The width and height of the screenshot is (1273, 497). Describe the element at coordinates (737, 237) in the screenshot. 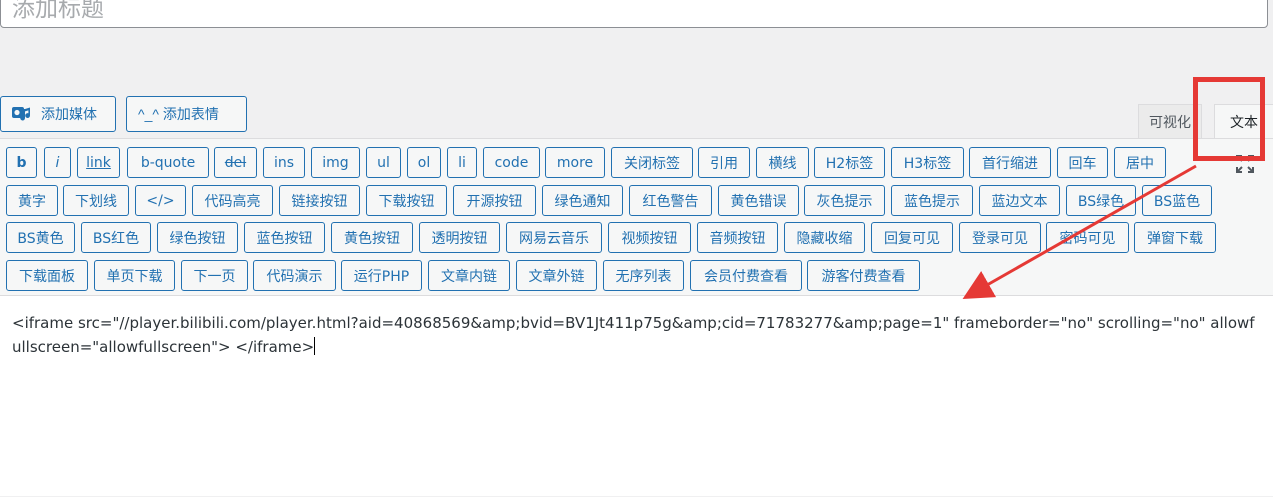

I see `qt-audio-btn-button: 音频按钮` at that location.